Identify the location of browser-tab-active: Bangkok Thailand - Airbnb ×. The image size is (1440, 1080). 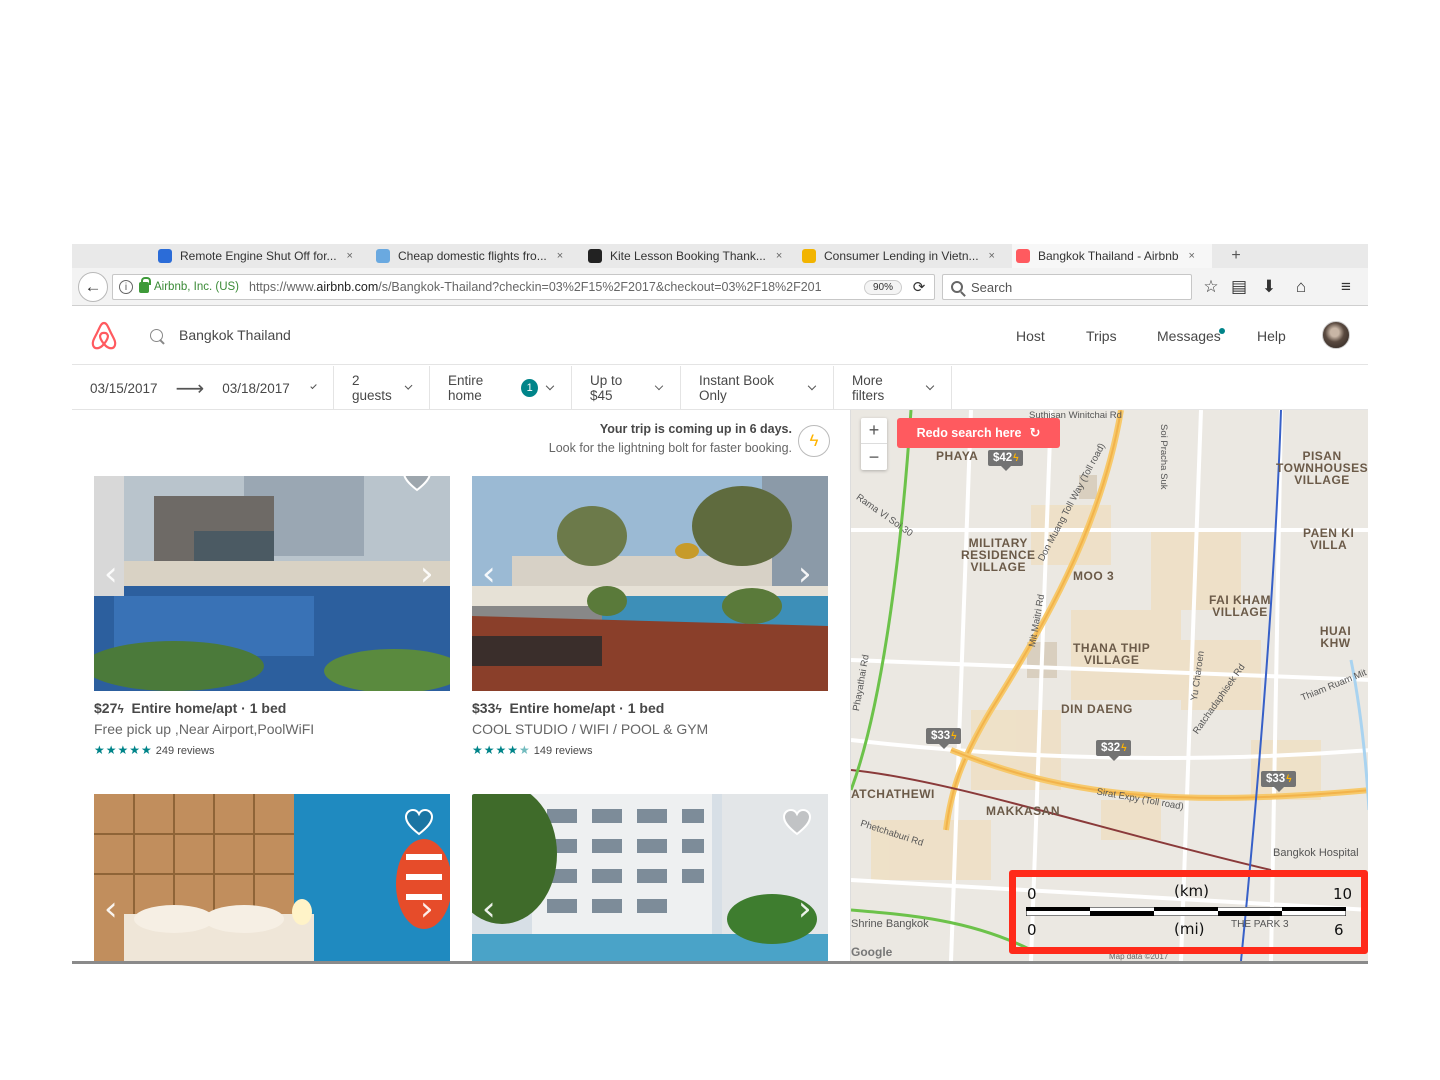
(1112, 256).